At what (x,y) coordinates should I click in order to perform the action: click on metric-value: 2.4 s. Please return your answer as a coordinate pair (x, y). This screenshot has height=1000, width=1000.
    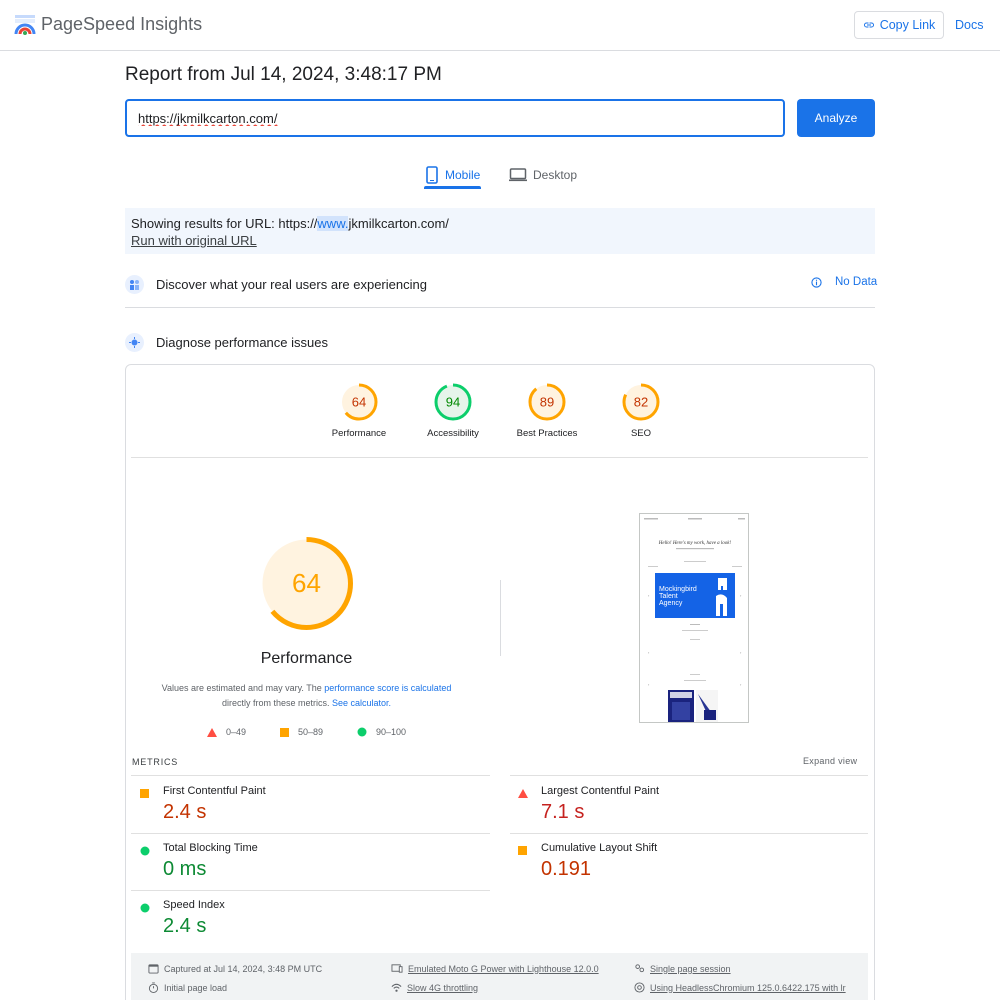
    Looking at the image, I should click on (185, 812).